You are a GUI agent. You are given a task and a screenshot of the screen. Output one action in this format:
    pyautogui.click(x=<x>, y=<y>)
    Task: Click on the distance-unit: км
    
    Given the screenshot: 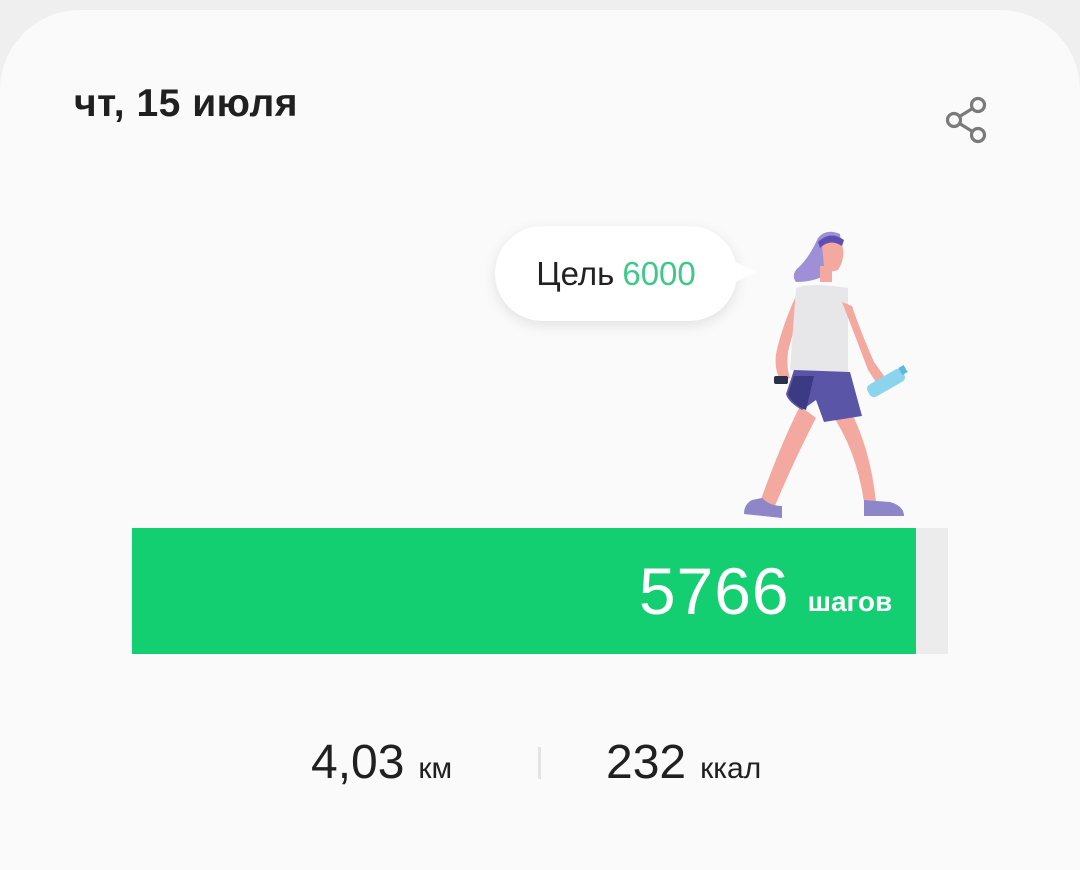 What is the action you would take?
    pyautogui.click(x=435, y=768)
    